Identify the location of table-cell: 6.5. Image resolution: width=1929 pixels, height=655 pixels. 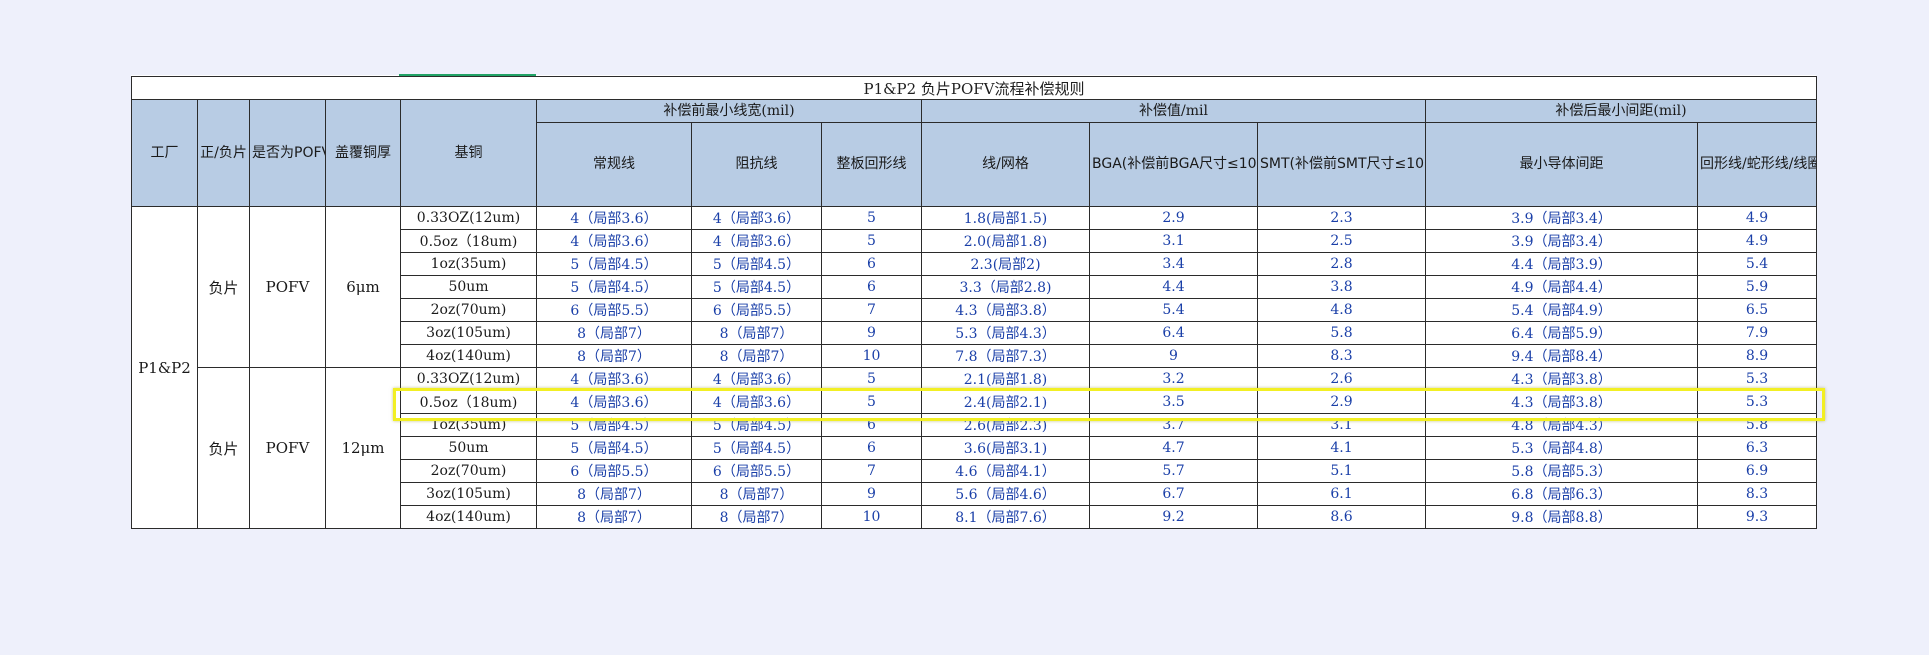
(1757, 310).